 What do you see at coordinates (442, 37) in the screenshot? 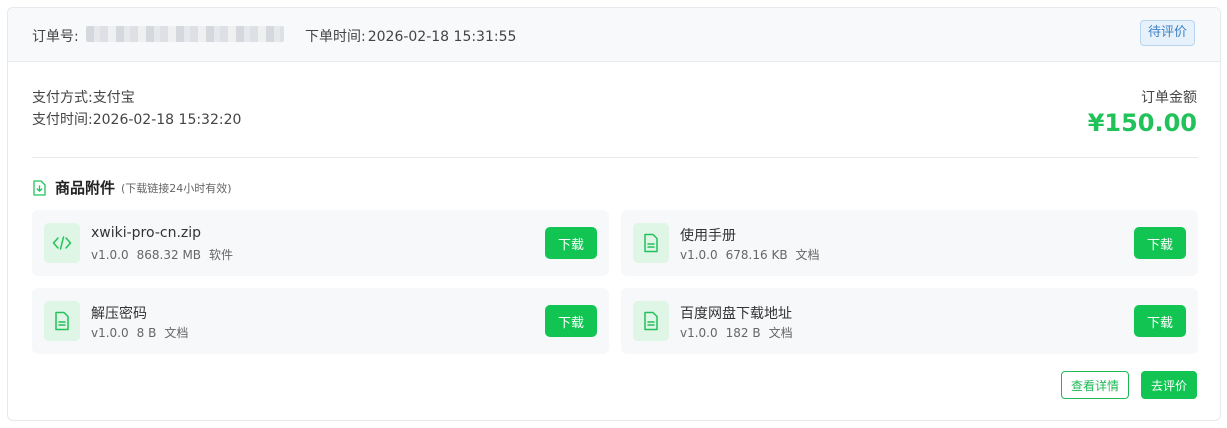
I see `order-time-value: 2026-02-18 15:31:55` at bounding box center [442, 37].